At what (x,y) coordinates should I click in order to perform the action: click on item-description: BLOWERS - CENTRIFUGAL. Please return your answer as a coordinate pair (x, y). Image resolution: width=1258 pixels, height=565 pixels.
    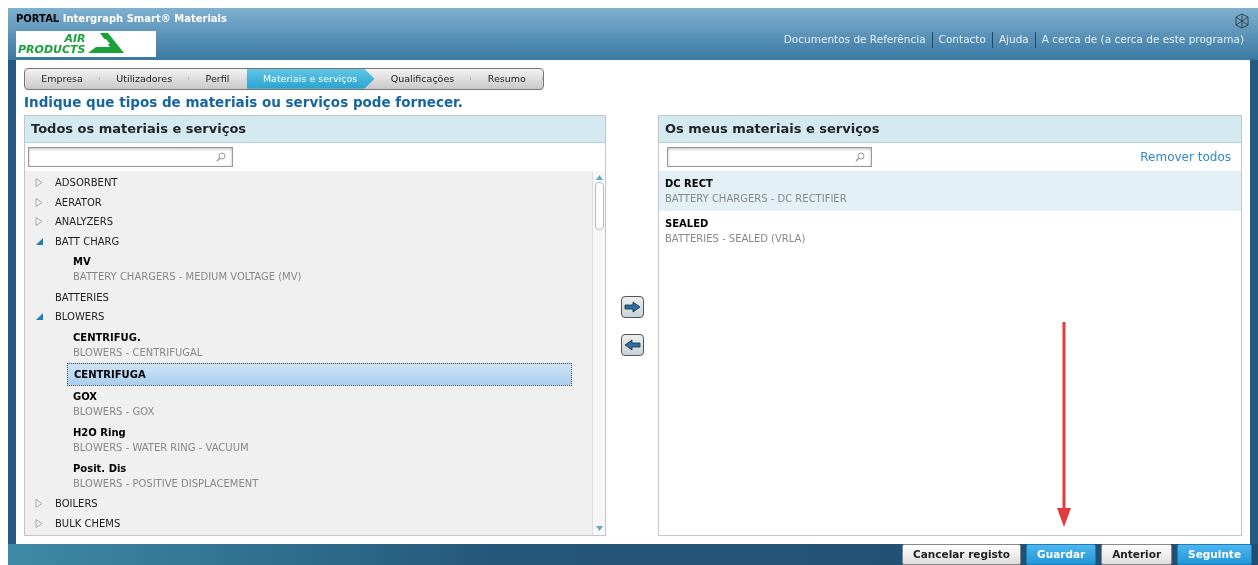
    Looking at the image, I should click on (138, 352).